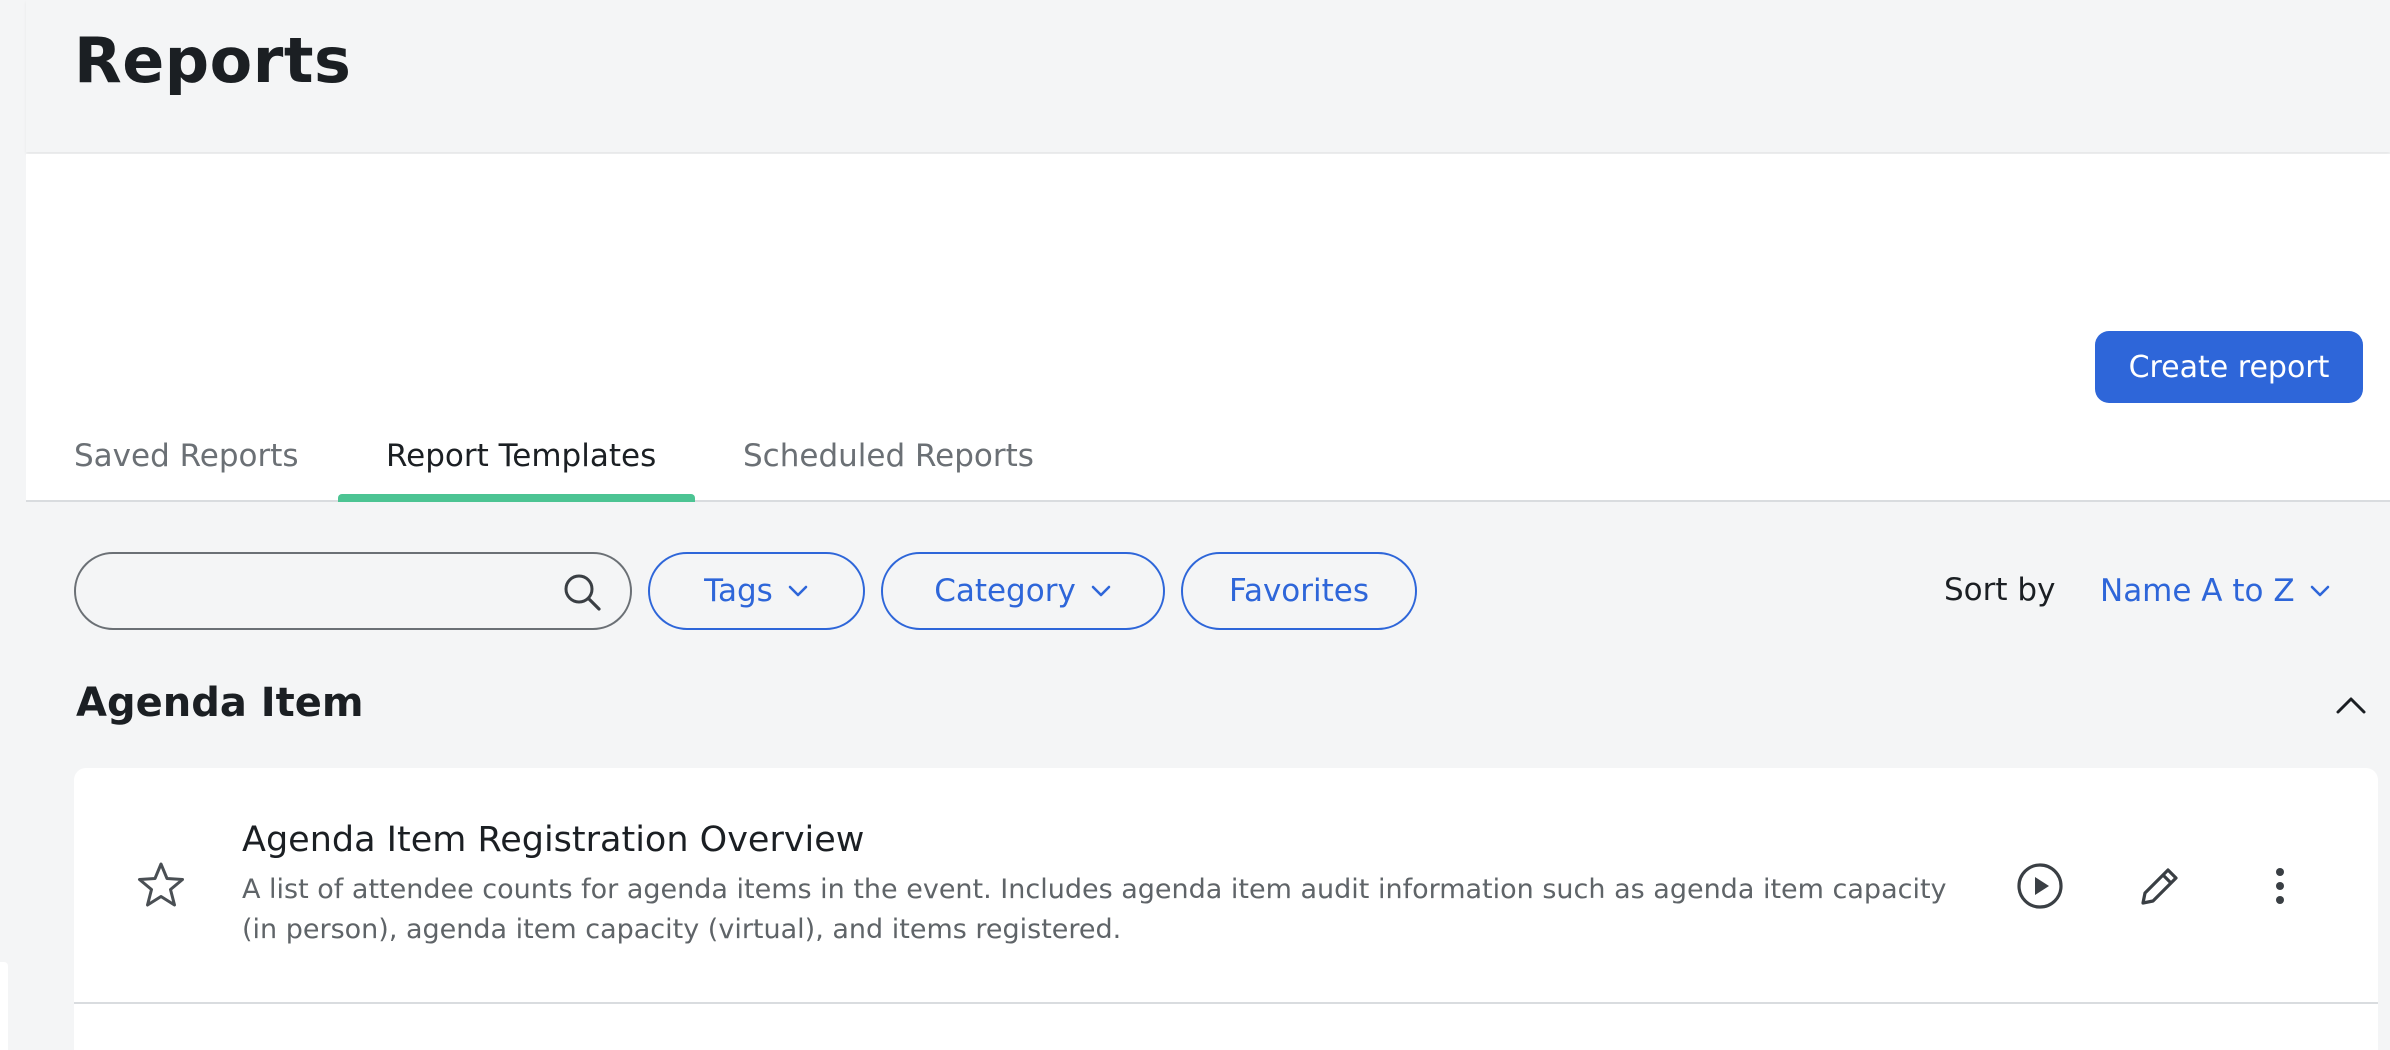  I want to click on search-icon, so click(582, 592).